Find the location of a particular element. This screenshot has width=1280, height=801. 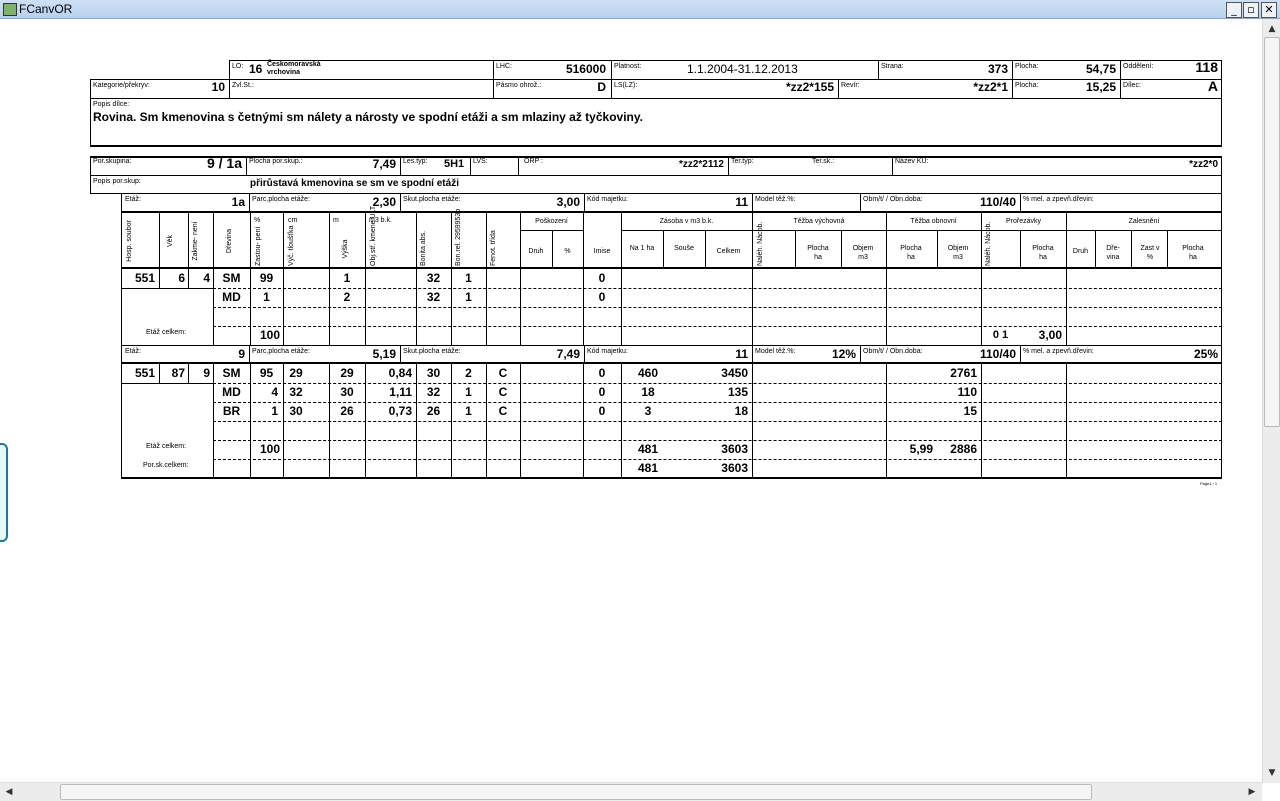

col-objstr: Obj.stř. kmene ULT is located at coordinates (373, 235).